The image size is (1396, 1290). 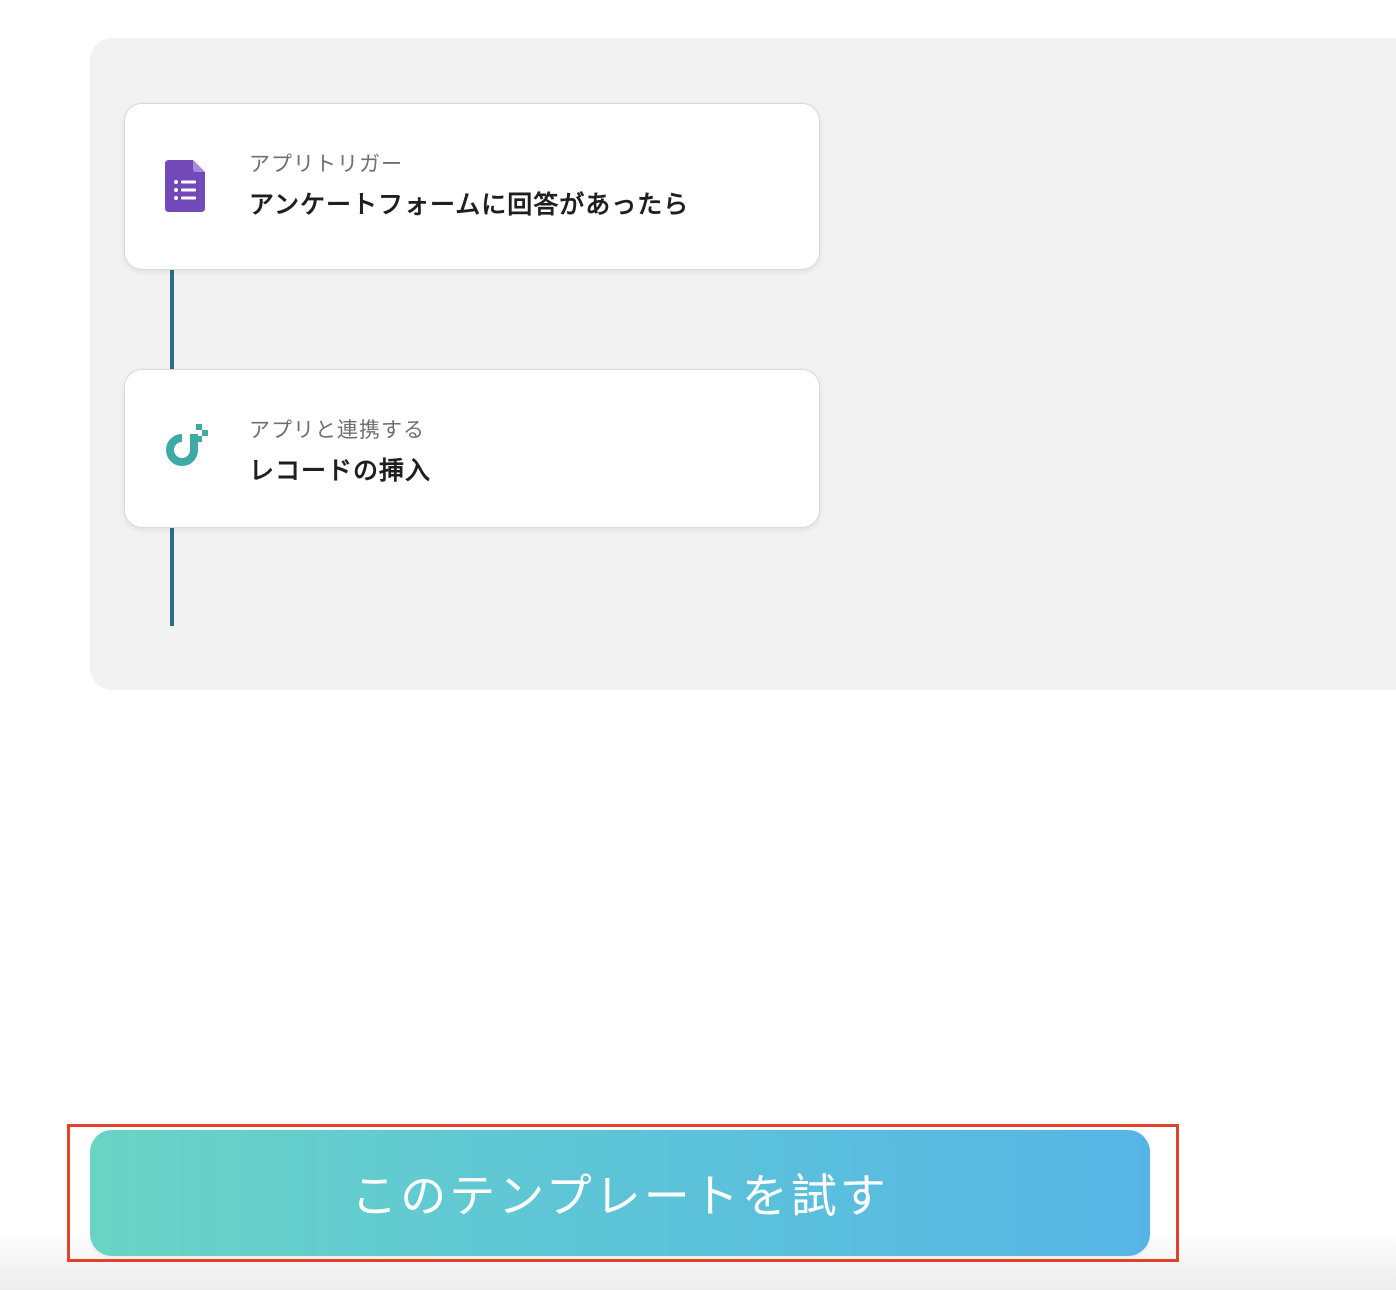 I want to click on flow-step-action: アプリと連携する レコードの挿入, so click(x=472, y=448).